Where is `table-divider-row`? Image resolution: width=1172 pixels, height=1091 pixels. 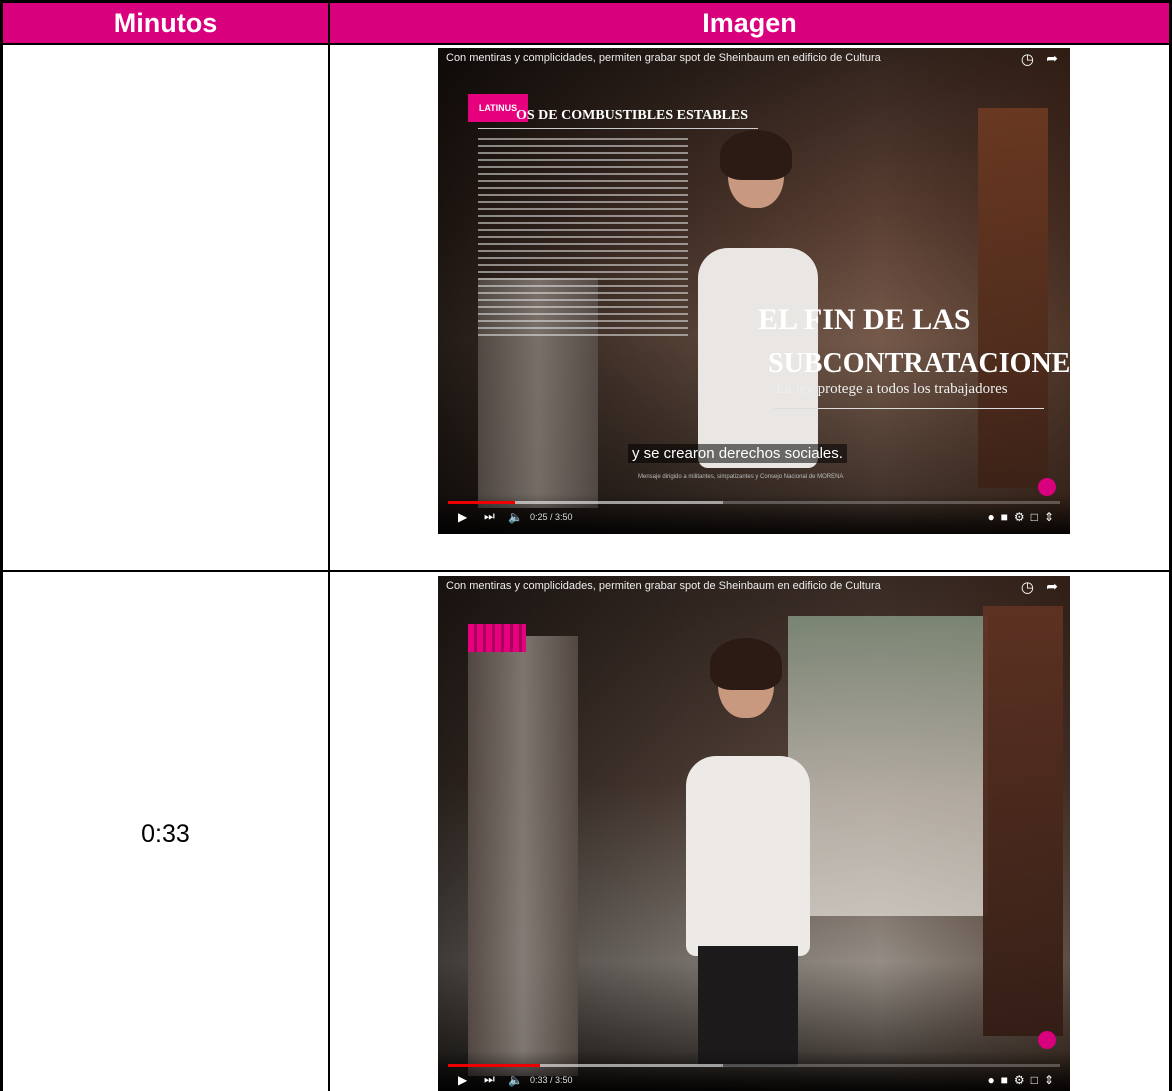 table-divider-row is located at coordinates (586, 571).